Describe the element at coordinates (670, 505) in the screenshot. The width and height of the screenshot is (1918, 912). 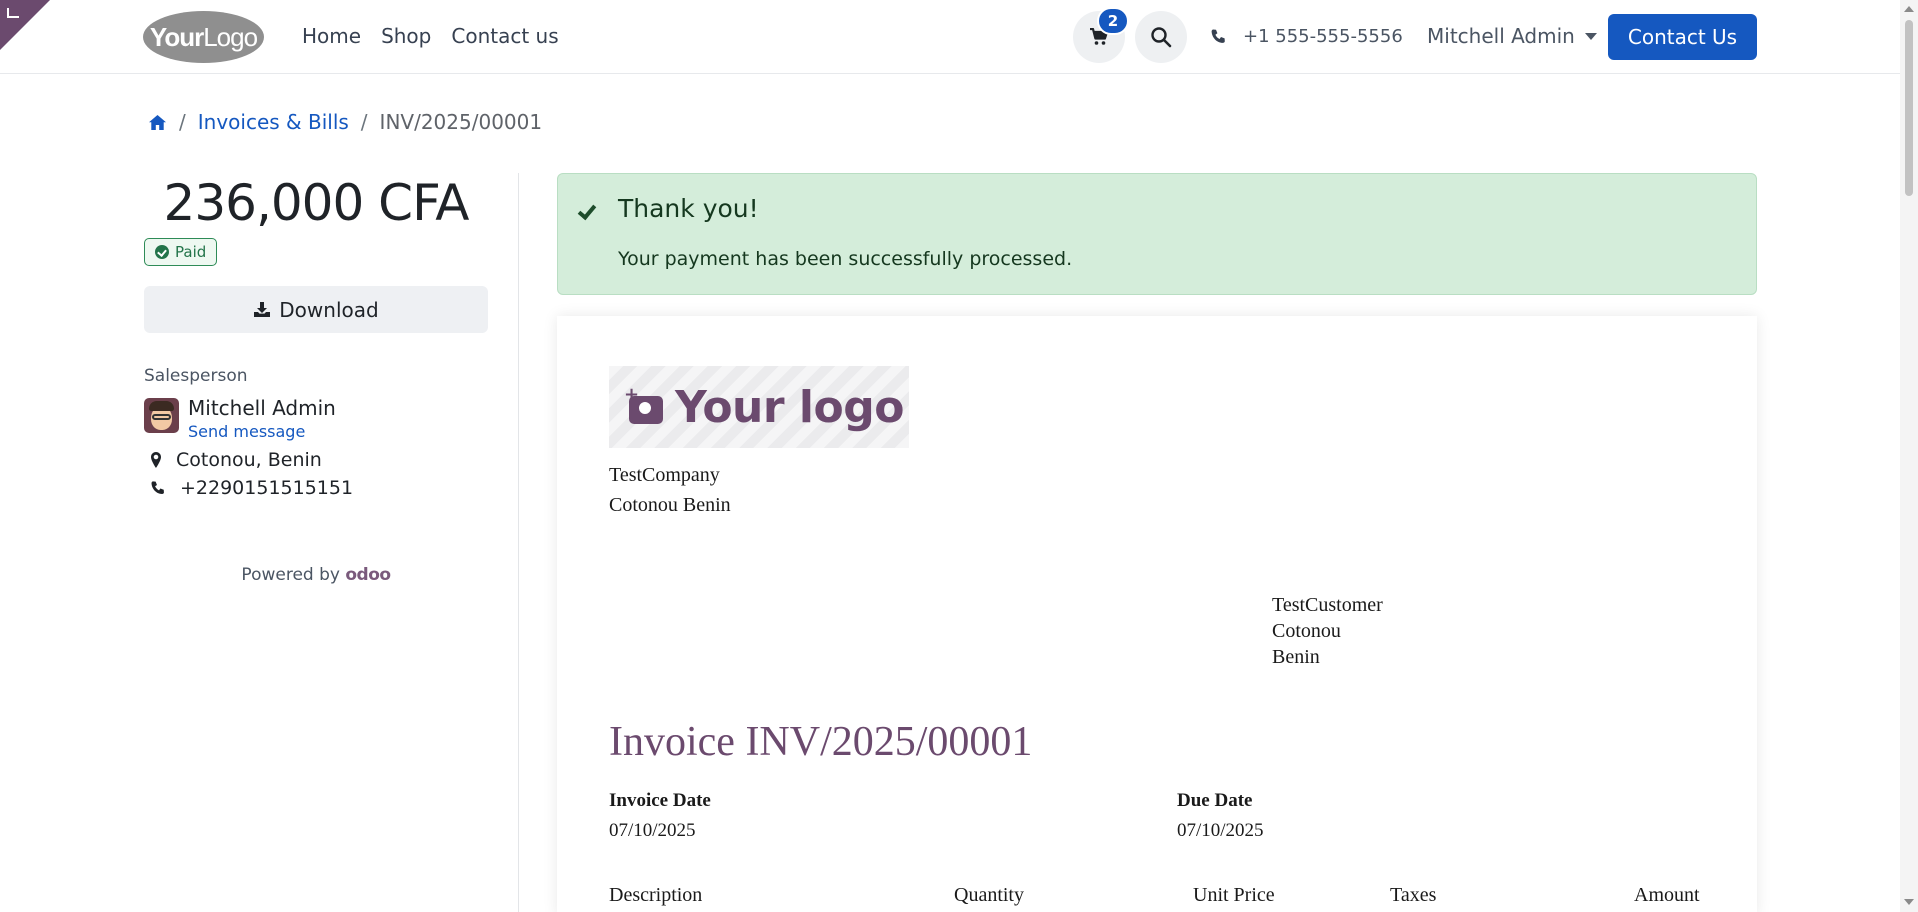
I see `company-city: Cotonou Benin` at that location.